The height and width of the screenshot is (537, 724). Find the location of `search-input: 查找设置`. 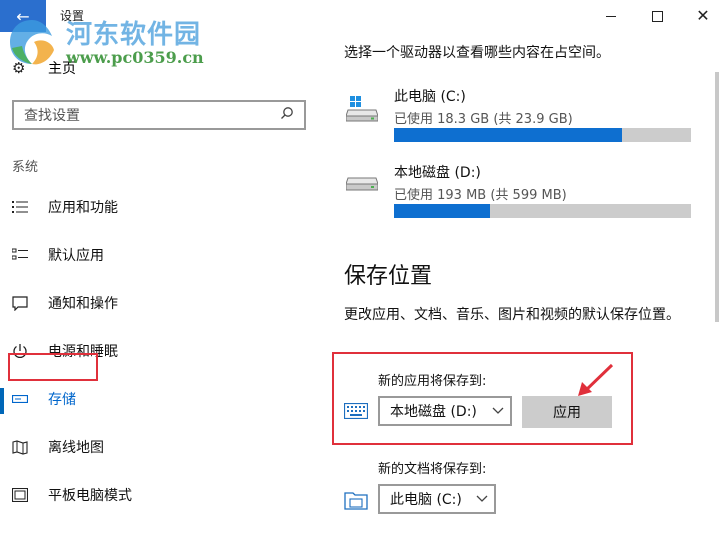

search-input: 查找设置 is located at coordinates (159, 115).